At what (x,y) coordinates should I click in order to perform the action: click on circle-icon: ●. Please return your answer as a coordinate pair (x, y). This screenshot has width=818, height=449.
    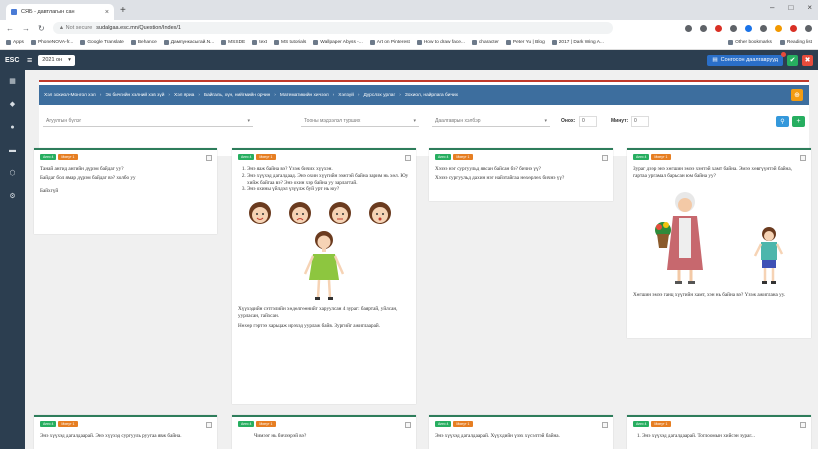
    Looking at the image, I should click on (12, 127).